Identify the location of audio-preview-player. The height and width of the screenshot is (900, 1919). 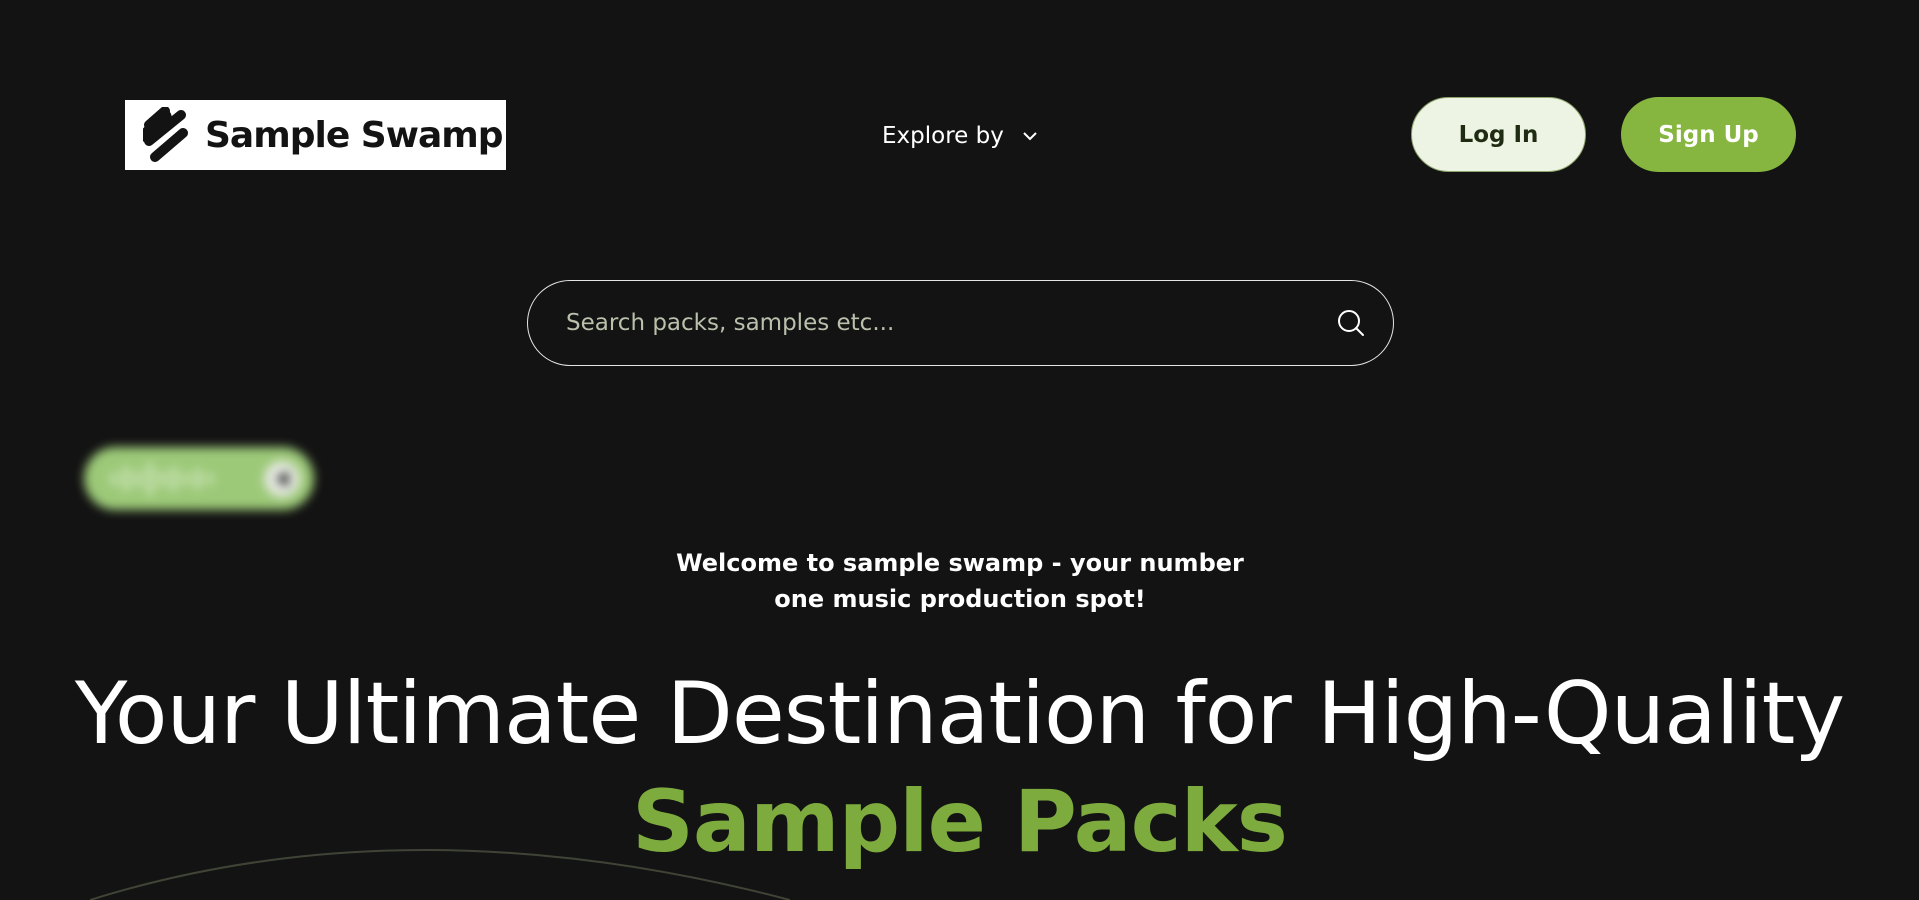
(199, 478).